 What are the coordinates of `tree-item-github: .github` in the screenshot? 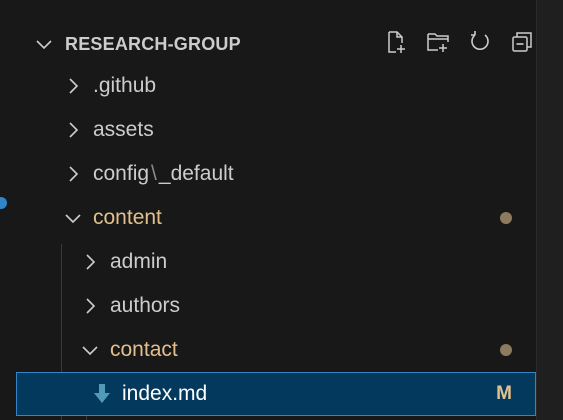 It's located at (276, 86).